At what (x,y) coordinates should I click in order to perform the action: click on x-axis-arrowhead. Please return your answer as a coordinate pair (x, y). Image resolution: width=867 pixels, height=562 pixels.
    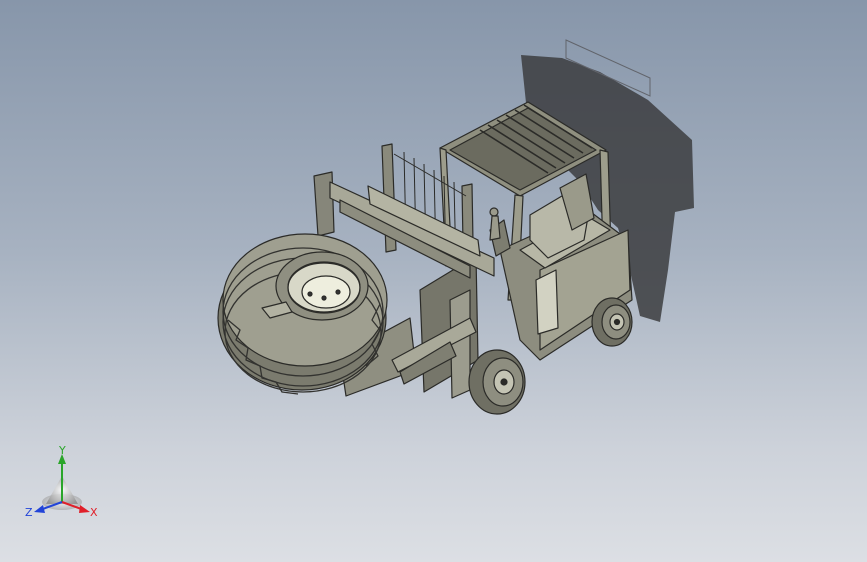
    Looking at the image, I should click on (84, 509).